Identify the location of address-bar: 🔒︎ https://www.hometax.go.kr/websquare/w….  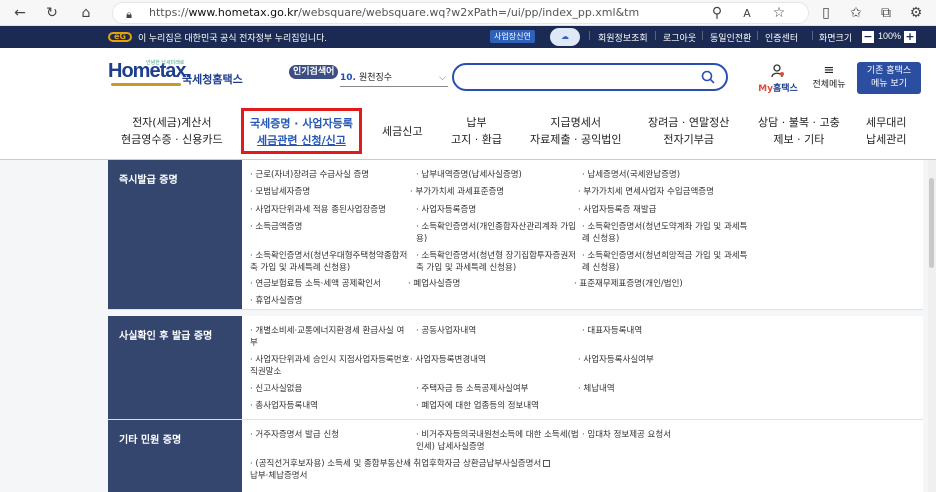
(460, 13).